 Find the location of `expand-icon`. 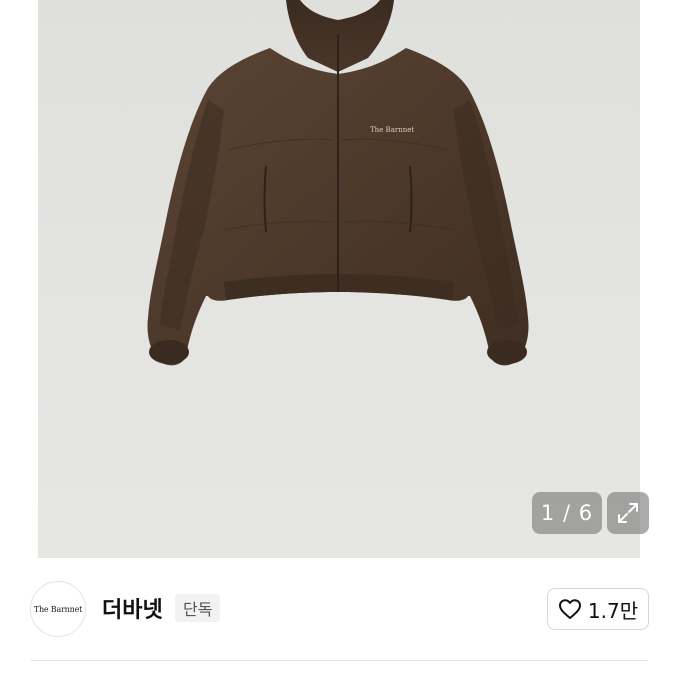

expand-icon is located at coordinates (628, 513).